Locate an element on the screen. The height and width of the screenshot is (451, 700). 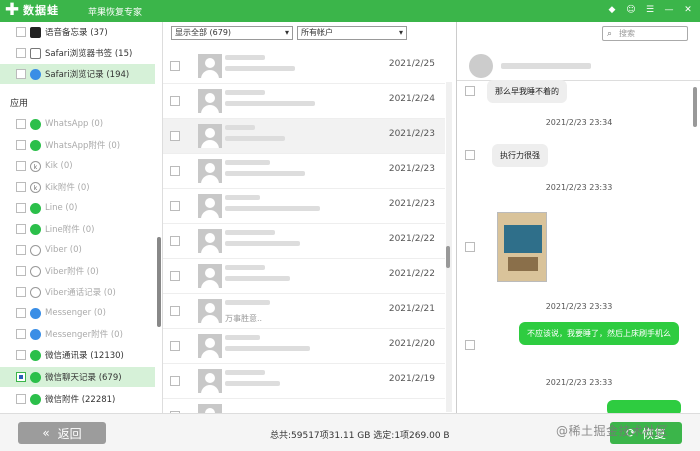
sidebar-item-whatsapp: WhatsApp (0) is located at coordinates (77, 124).